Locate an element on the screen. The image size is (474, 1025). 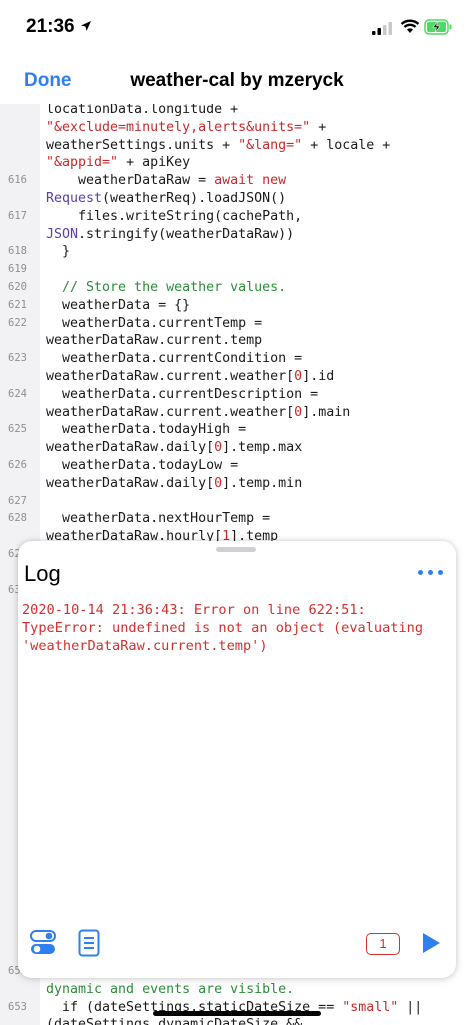
code-token: || is located at coordinates (410, 1007).